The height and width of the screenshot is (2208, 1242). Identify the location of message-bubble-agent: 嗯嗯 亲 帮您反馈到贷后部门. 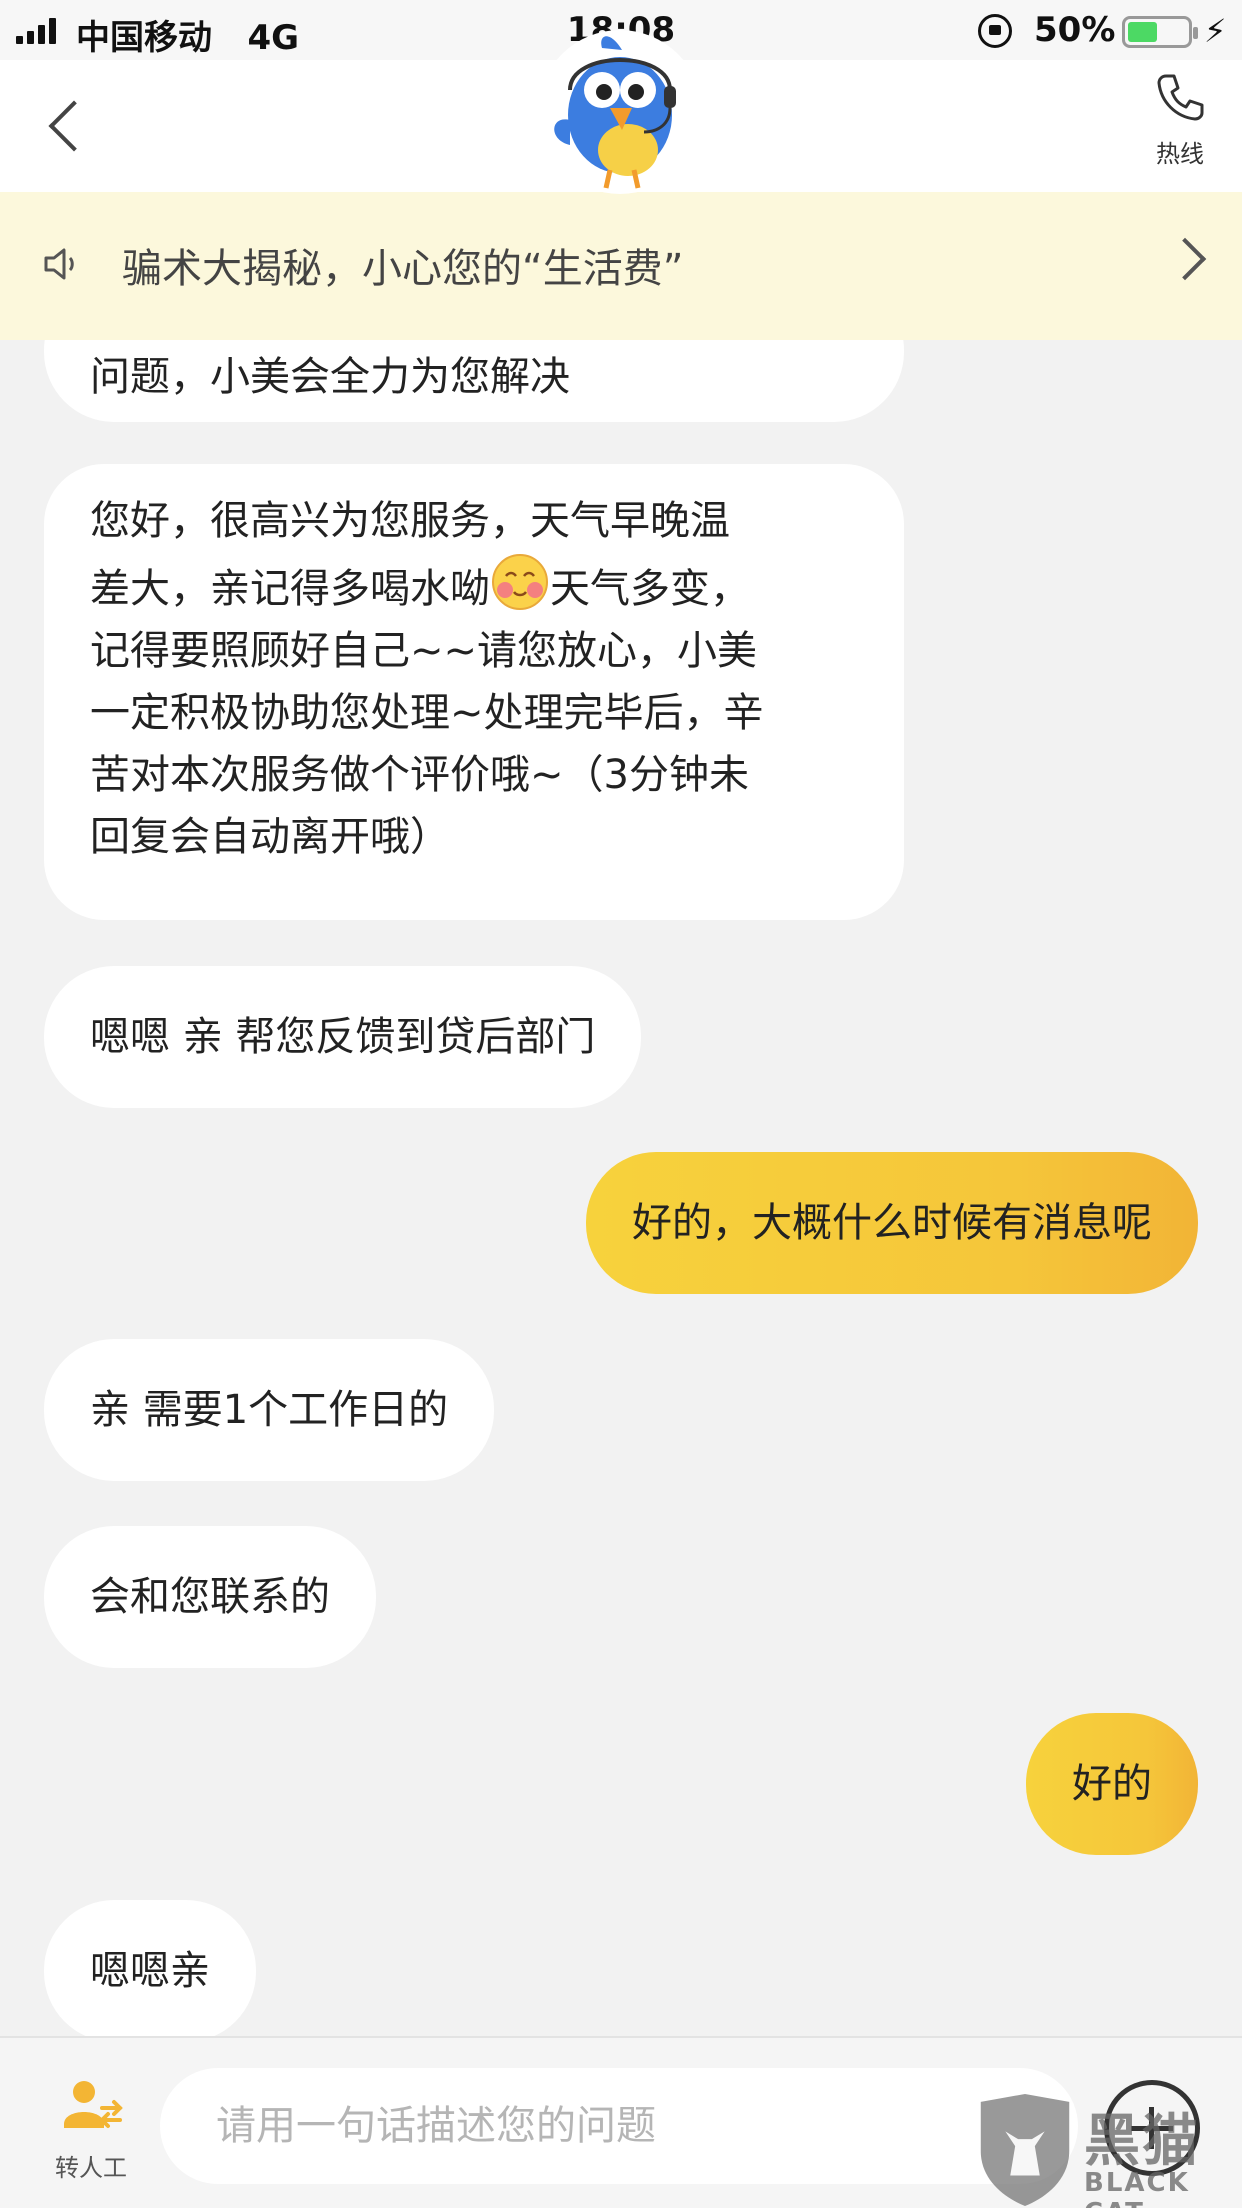
(343, 1037).